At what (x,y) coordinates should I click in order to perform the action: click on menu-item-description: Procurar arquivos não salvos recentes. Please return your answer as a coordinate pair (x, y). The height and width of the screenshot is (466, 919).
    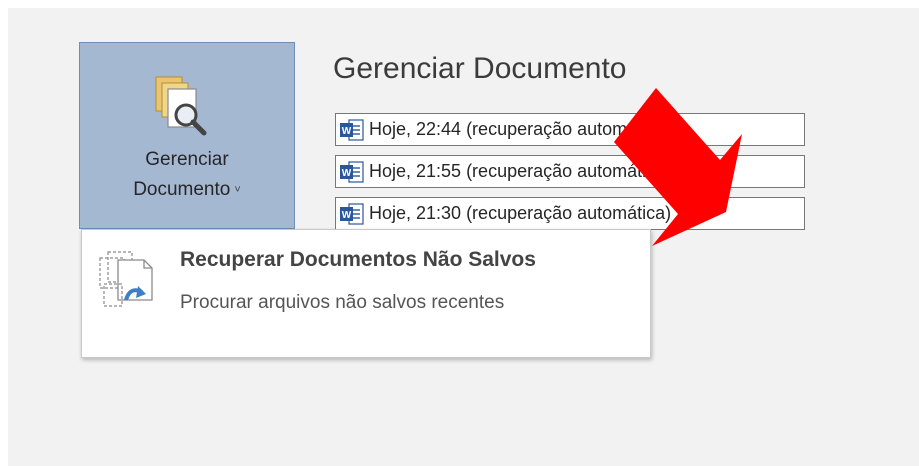
    Looking at the image, I should click on (342, 302).